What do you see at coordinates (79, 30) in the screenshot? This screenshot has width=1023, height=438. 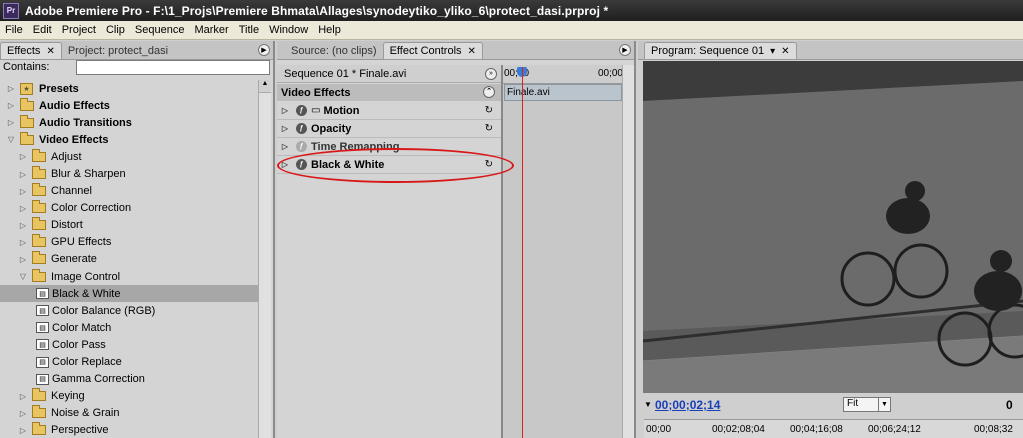 I see `menu-project: Project` at bounding box center [79, 30].